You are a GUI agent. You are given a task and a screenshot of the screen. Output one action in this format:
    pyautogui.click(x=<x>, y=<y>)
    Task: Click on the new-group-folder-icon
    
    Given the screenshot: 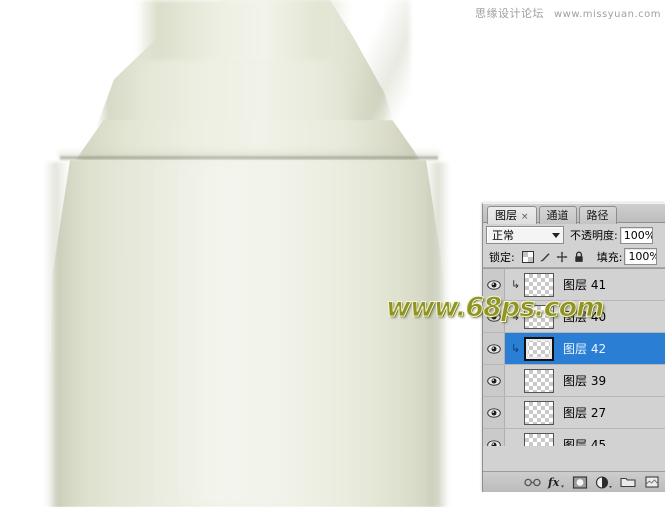 What is the action you would take?
    pyautogui.click(x=628, y=482)
    